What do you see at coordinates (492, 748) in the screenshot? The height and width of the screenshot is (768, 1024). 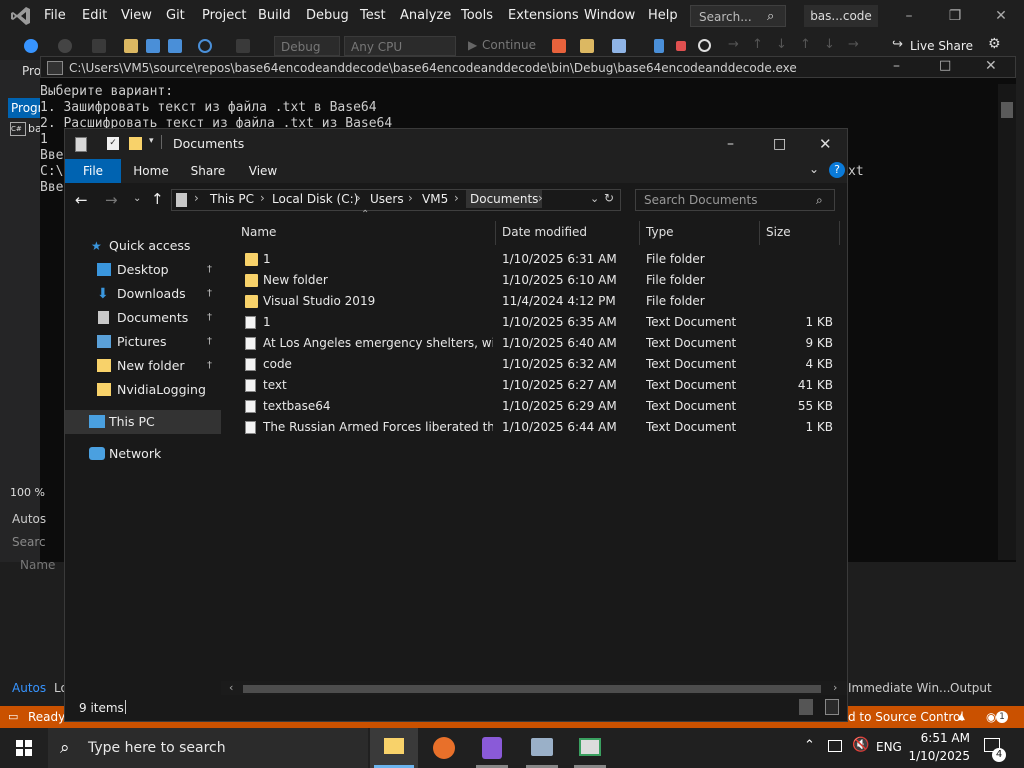 I see `taskbar-visual-studio` at bounding box center [492, 748].